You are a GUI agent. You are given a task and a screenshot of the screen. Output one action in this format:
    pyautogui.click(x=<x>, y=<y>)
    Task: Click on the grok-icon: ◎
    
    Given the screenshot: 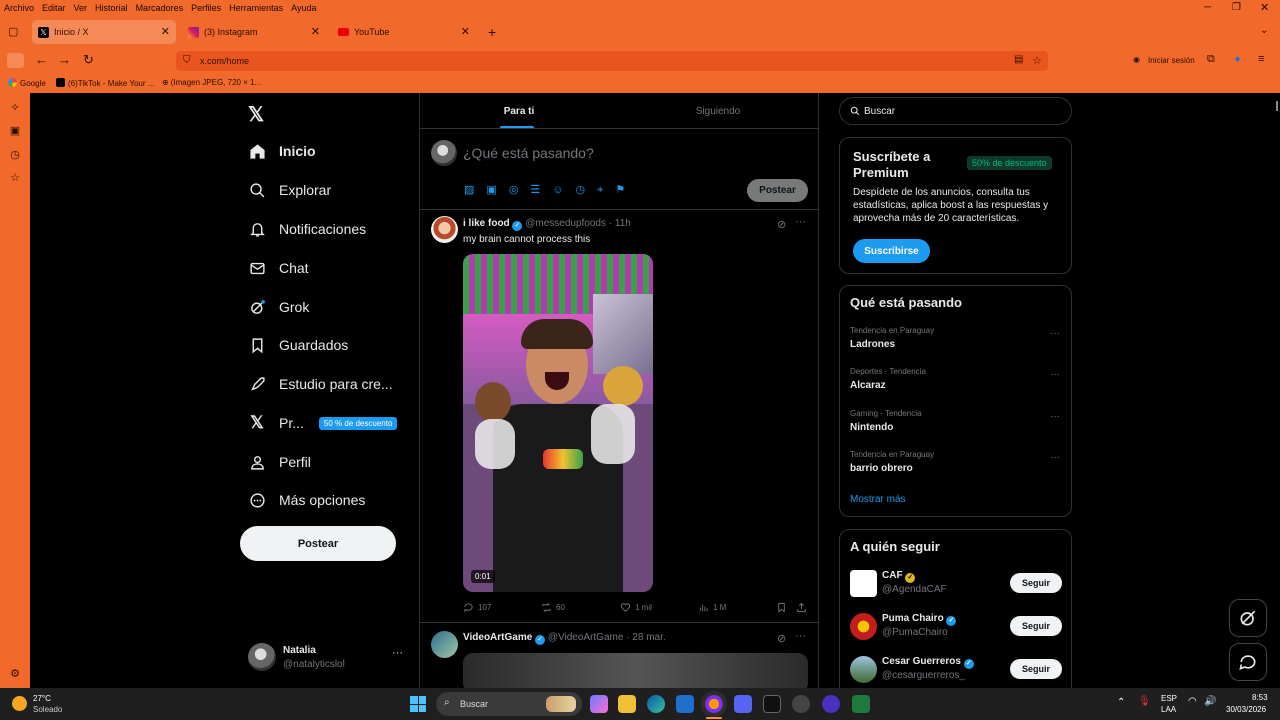 What is the action you would take?
    pyautogui.click(x=514, y=190)
    